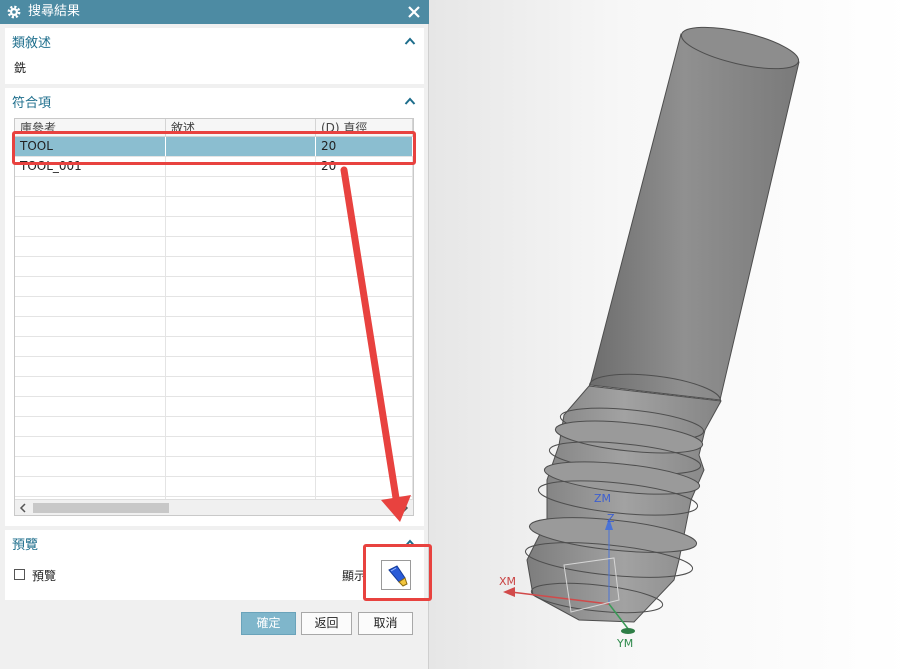  What do you see at coordinates (44, 576) in the screenshot?
I see `preview-checkbox-label: 預覽` at bounding box center [44, 576].